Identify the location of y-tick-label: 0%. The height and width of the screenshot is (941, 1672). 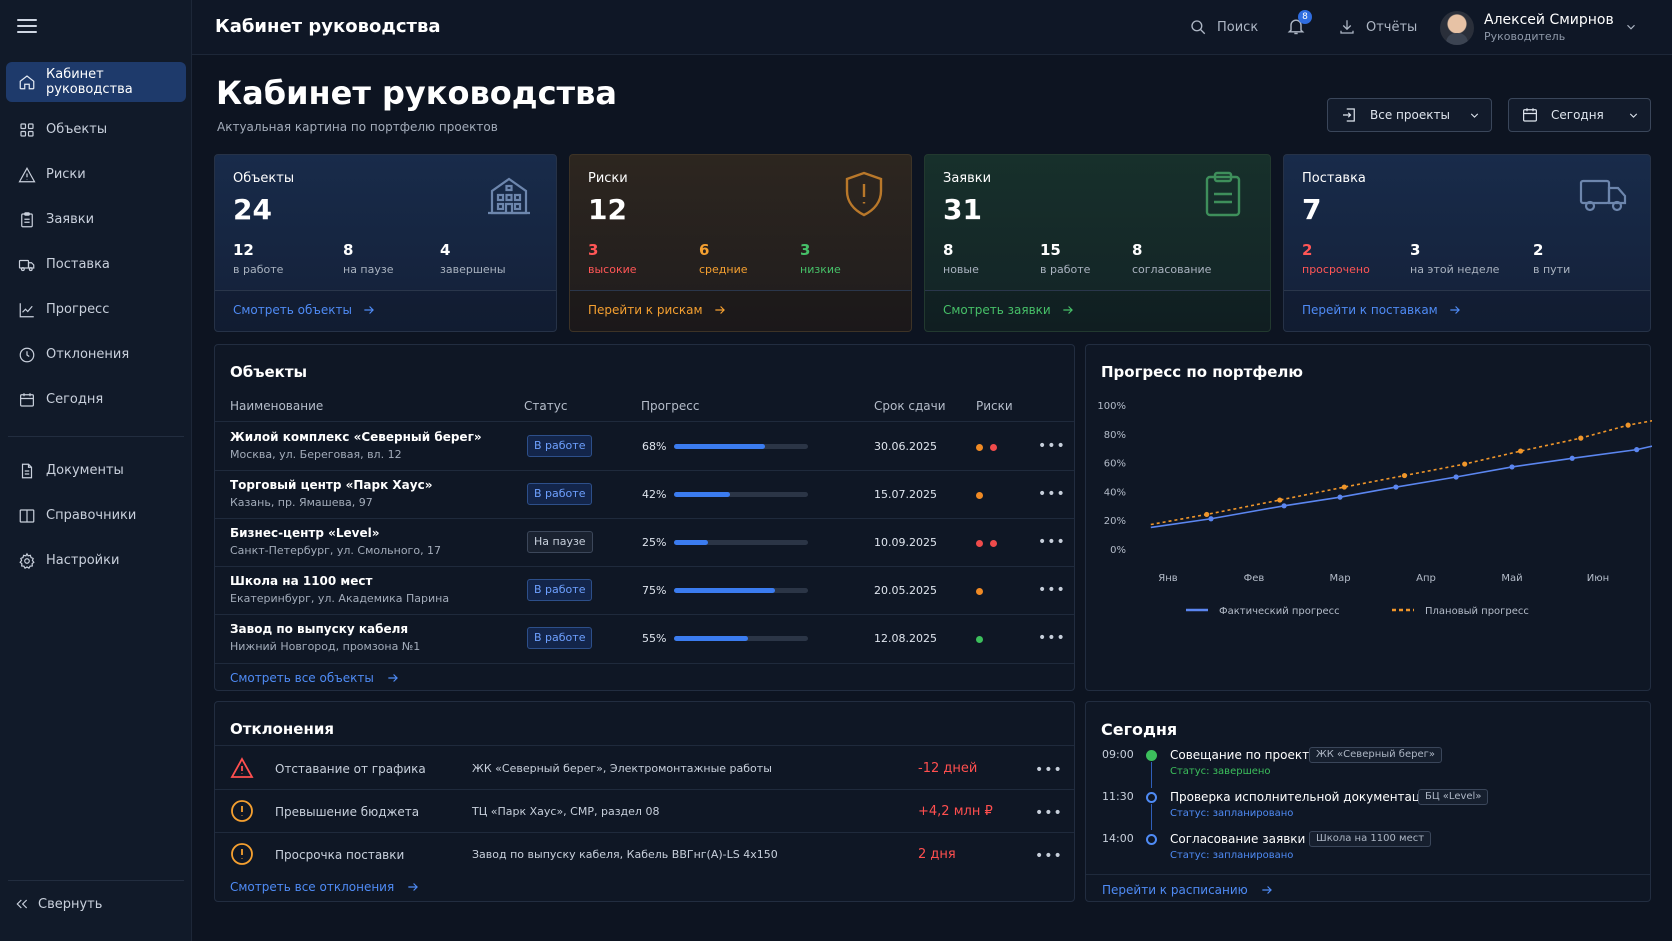
(1118, 550).